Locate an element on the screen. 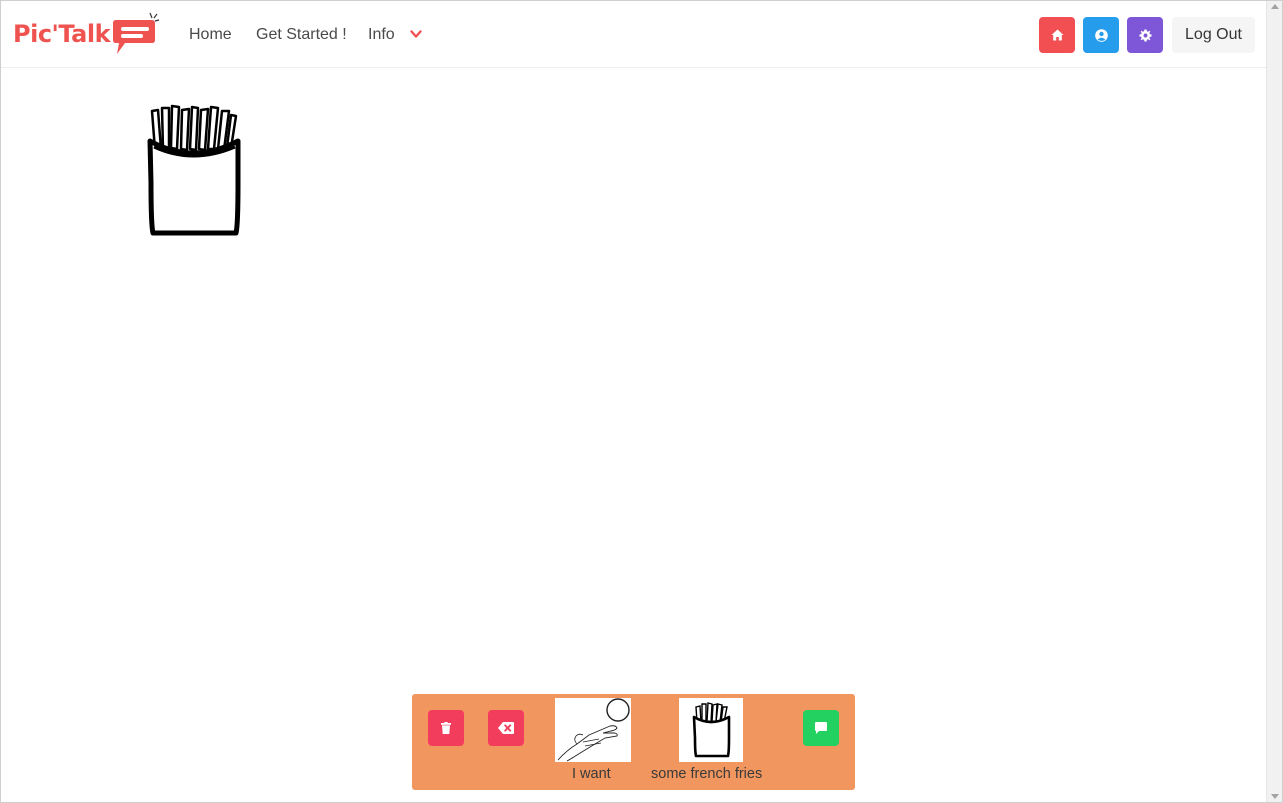  account-button is located at coordinates (1101, 35).